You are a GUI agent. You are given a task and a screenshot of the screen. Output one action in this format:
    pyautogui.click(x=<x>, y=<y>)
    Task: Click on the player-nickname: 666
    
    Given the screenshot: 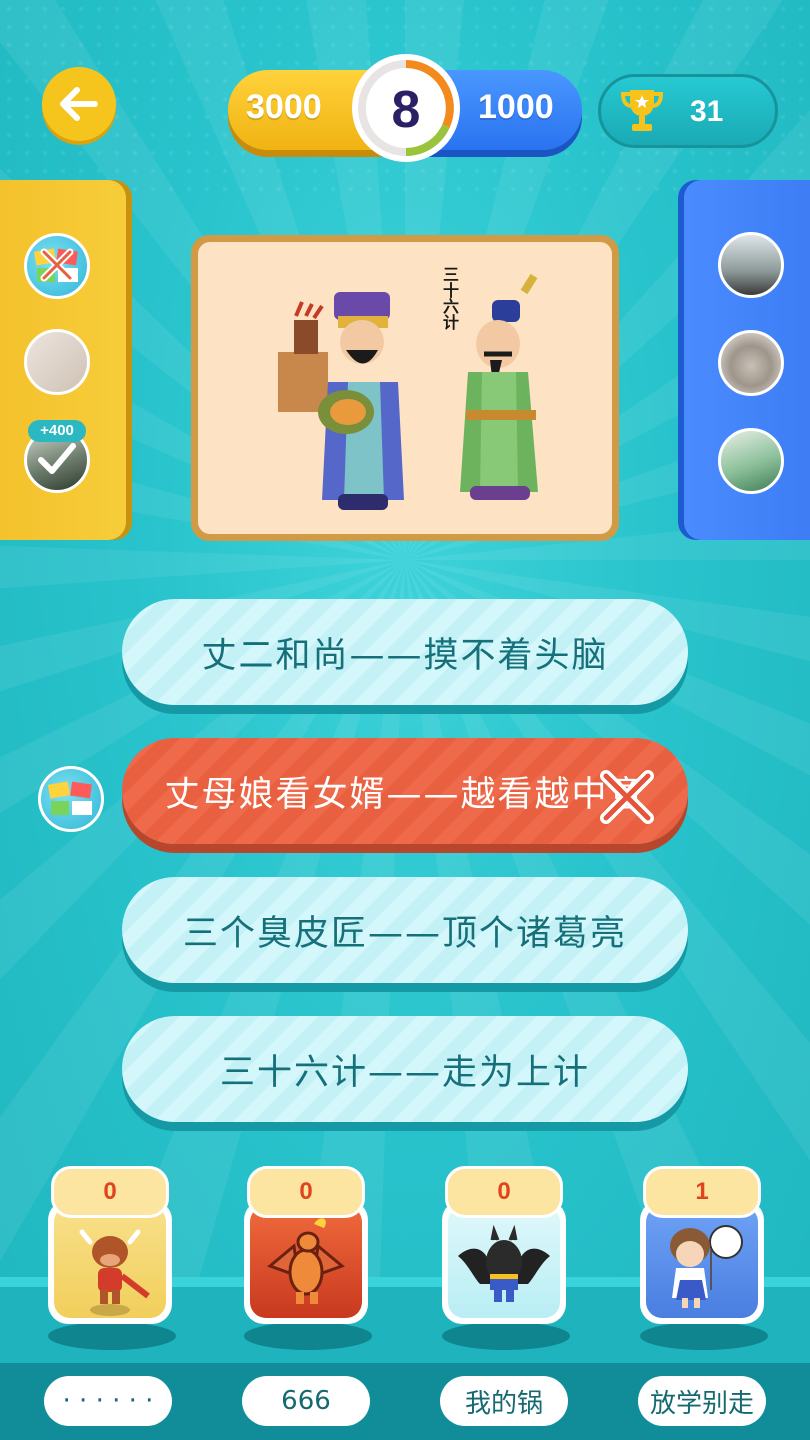 What is the action you would take?
    pyautogui.click(x=306, y=1401)
    